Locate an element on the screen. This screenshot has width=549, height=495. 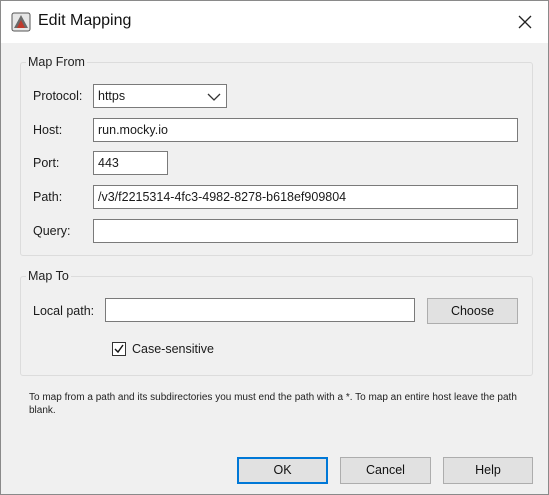
host-input: run.mocky.io is located at coordinates (305, 130).